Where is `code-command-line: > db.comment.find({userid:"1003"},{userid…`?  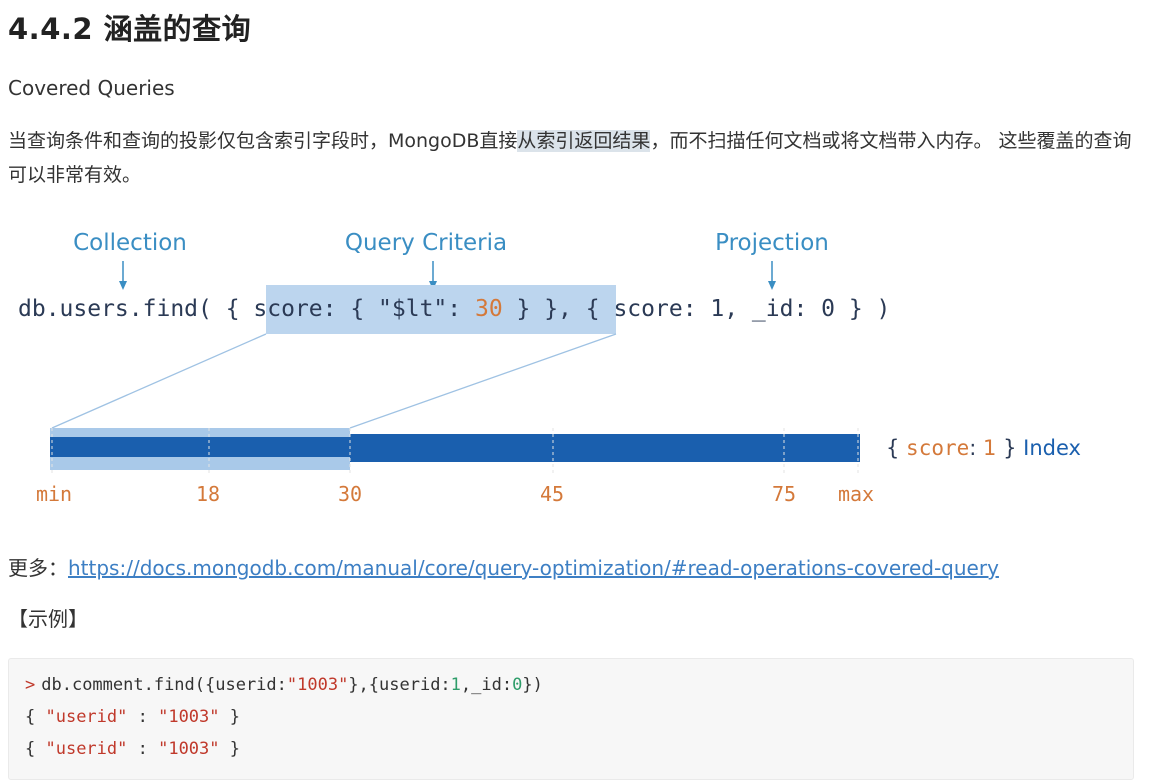 code-command-line: > db.comment.find({userid:"1003"},{userid… is located at coordinates (284, 685).